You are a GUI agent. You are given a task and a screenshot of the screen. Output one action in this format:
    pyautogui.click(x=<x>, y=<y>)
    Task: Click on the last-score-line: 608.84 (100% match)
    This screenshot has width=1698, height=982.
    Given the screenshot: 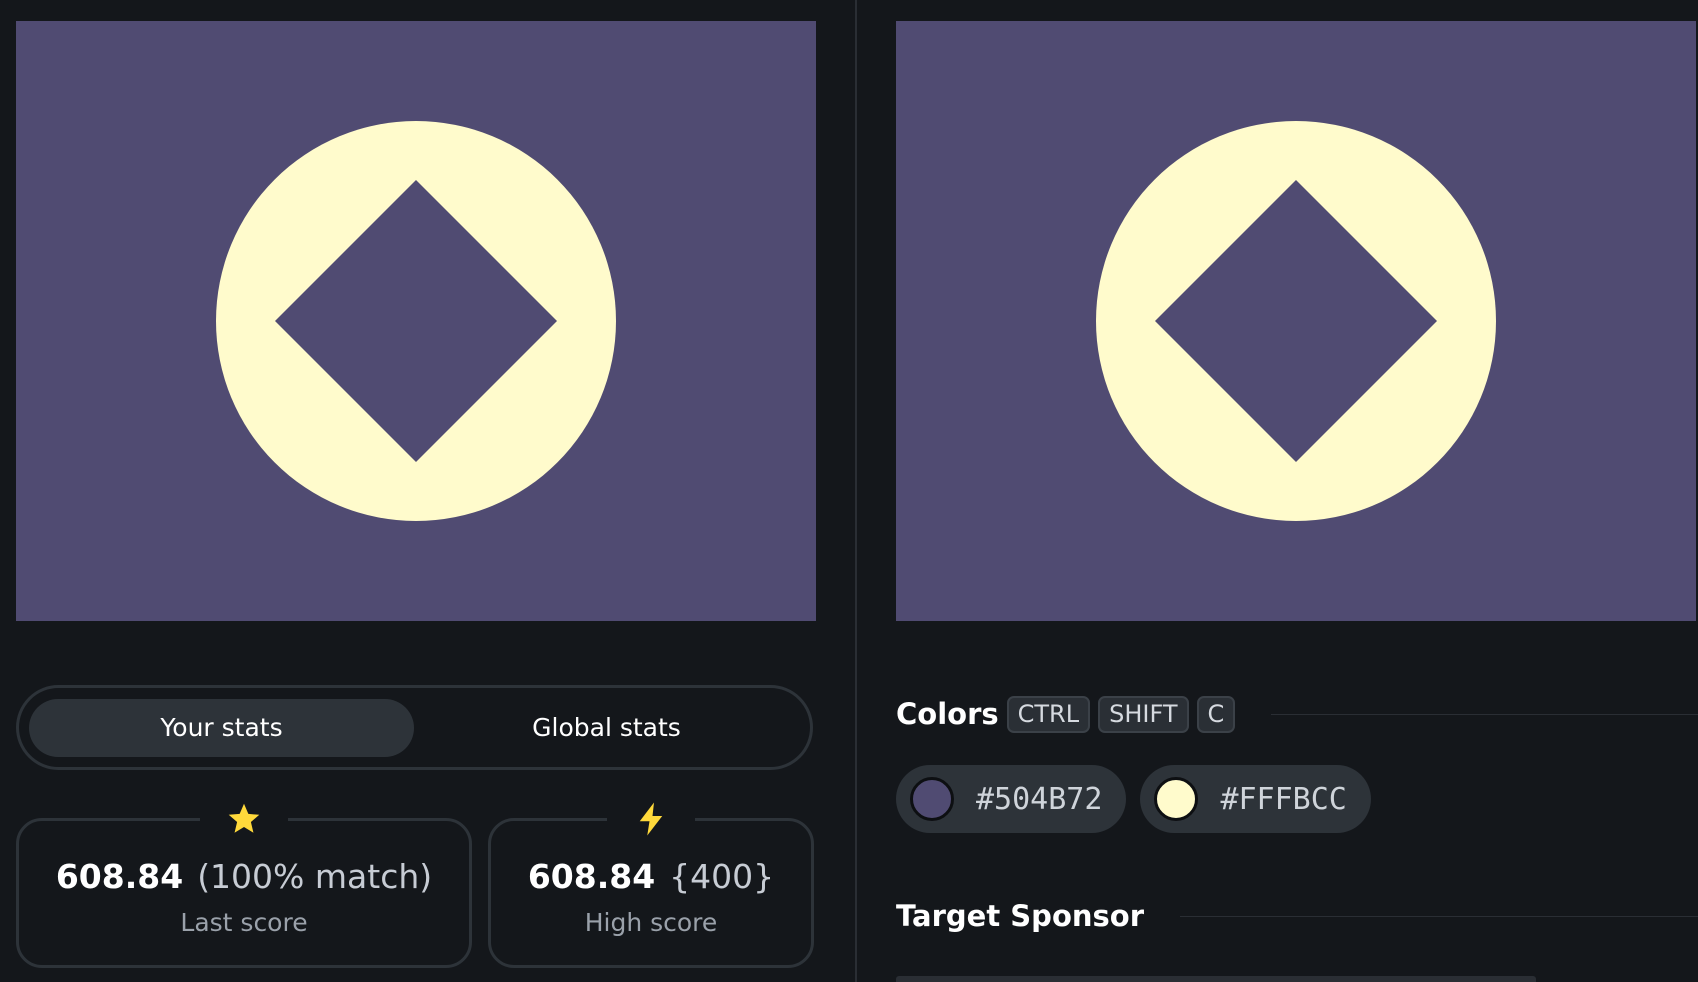 What is the action you would take?
    pyautogui.click(x=244, y=876)
    